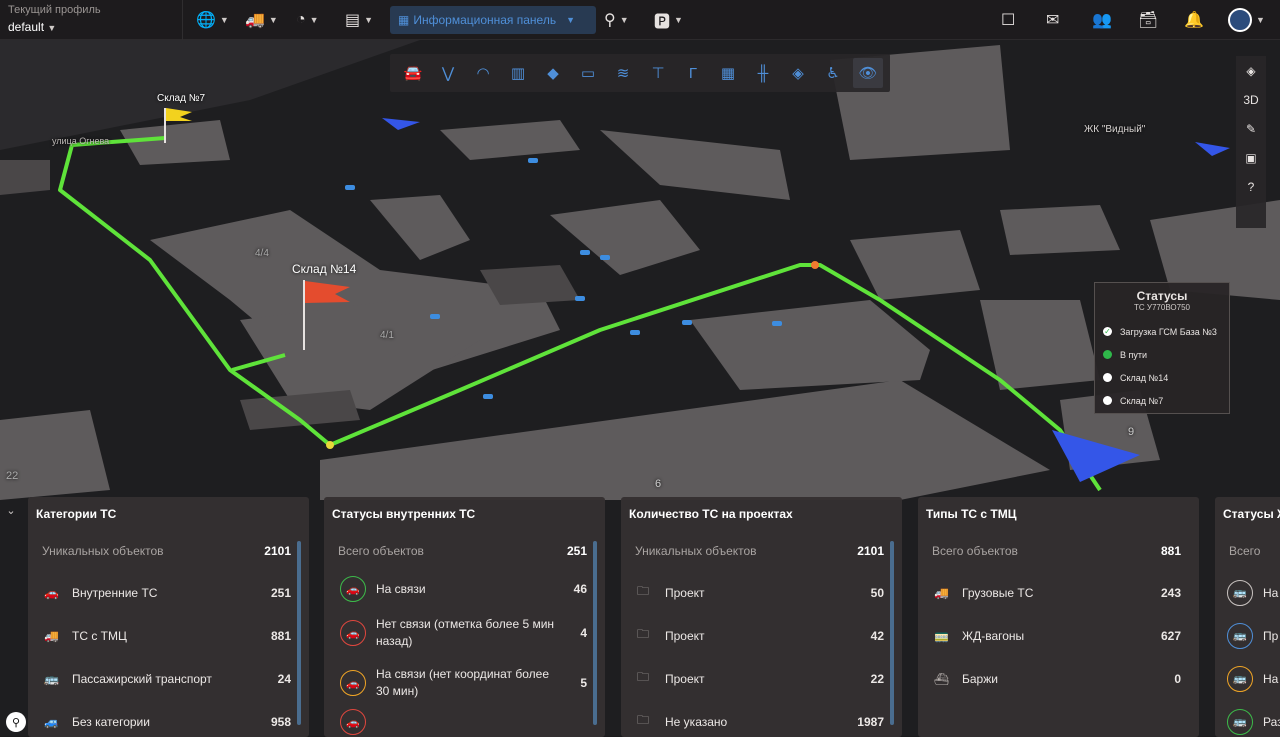 This screenshot has height=737, width=1280. What do you see at coordinates (1162, 307) in the screenshot?
I see `popup-subtitle: ТС У770ВО750` at bounding box center [1162, 307].